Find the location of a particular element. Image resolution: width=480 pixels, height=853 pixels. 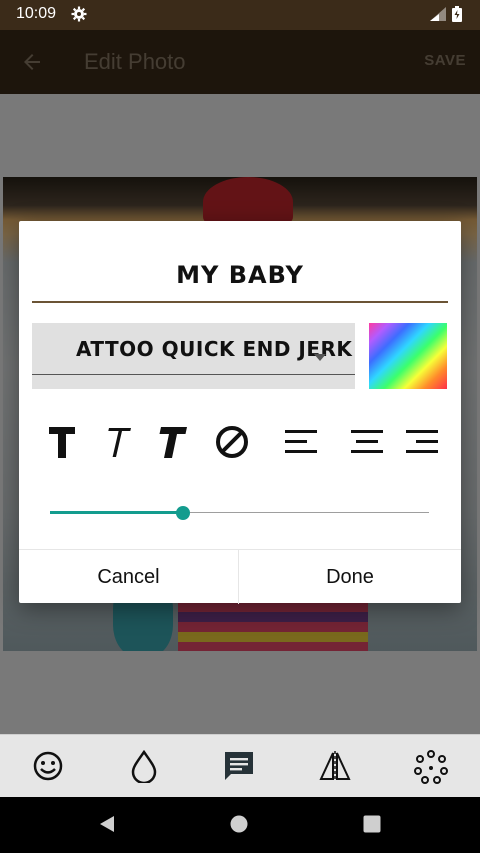

status-bar: 10:09 is located at coordinates (240, 15).